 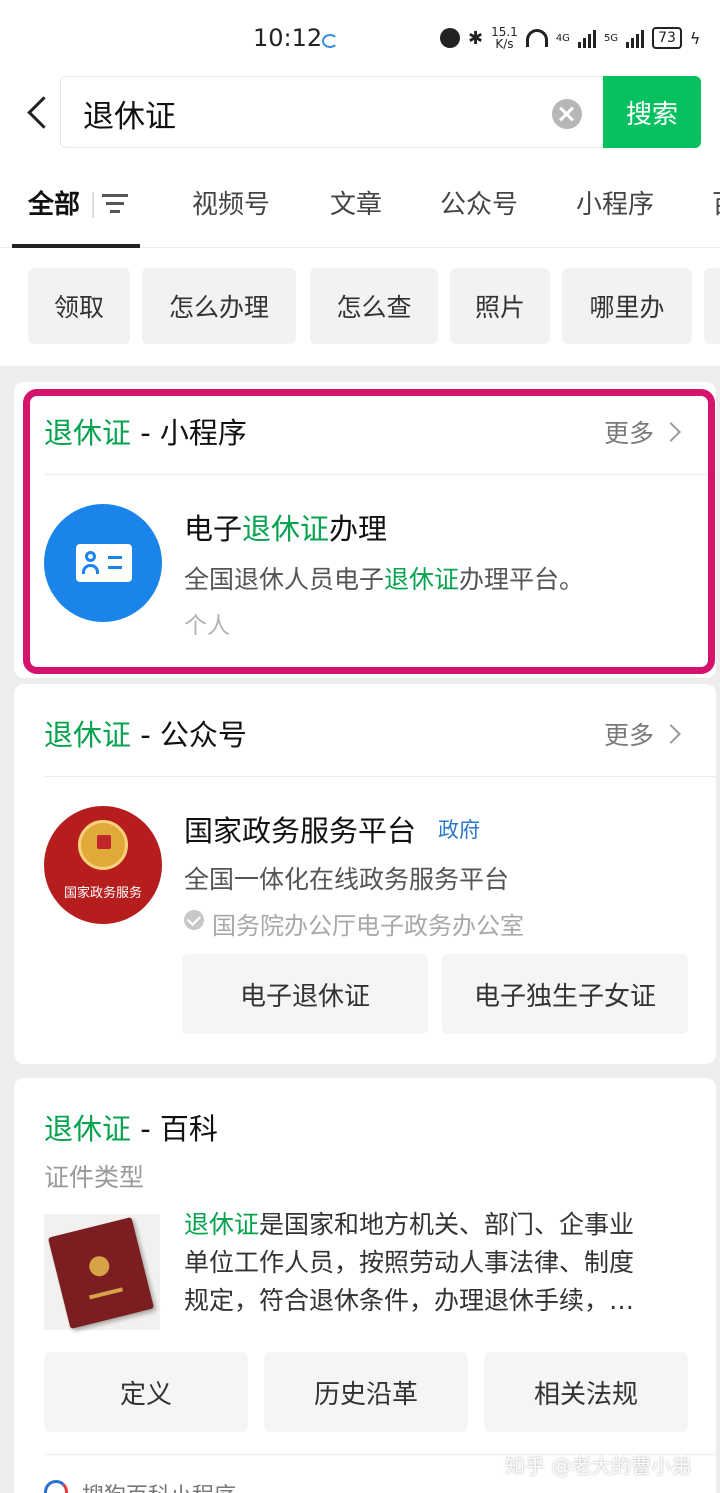 I want to click on net-speed: 15.1 K/s, so click(x=504, y=38).